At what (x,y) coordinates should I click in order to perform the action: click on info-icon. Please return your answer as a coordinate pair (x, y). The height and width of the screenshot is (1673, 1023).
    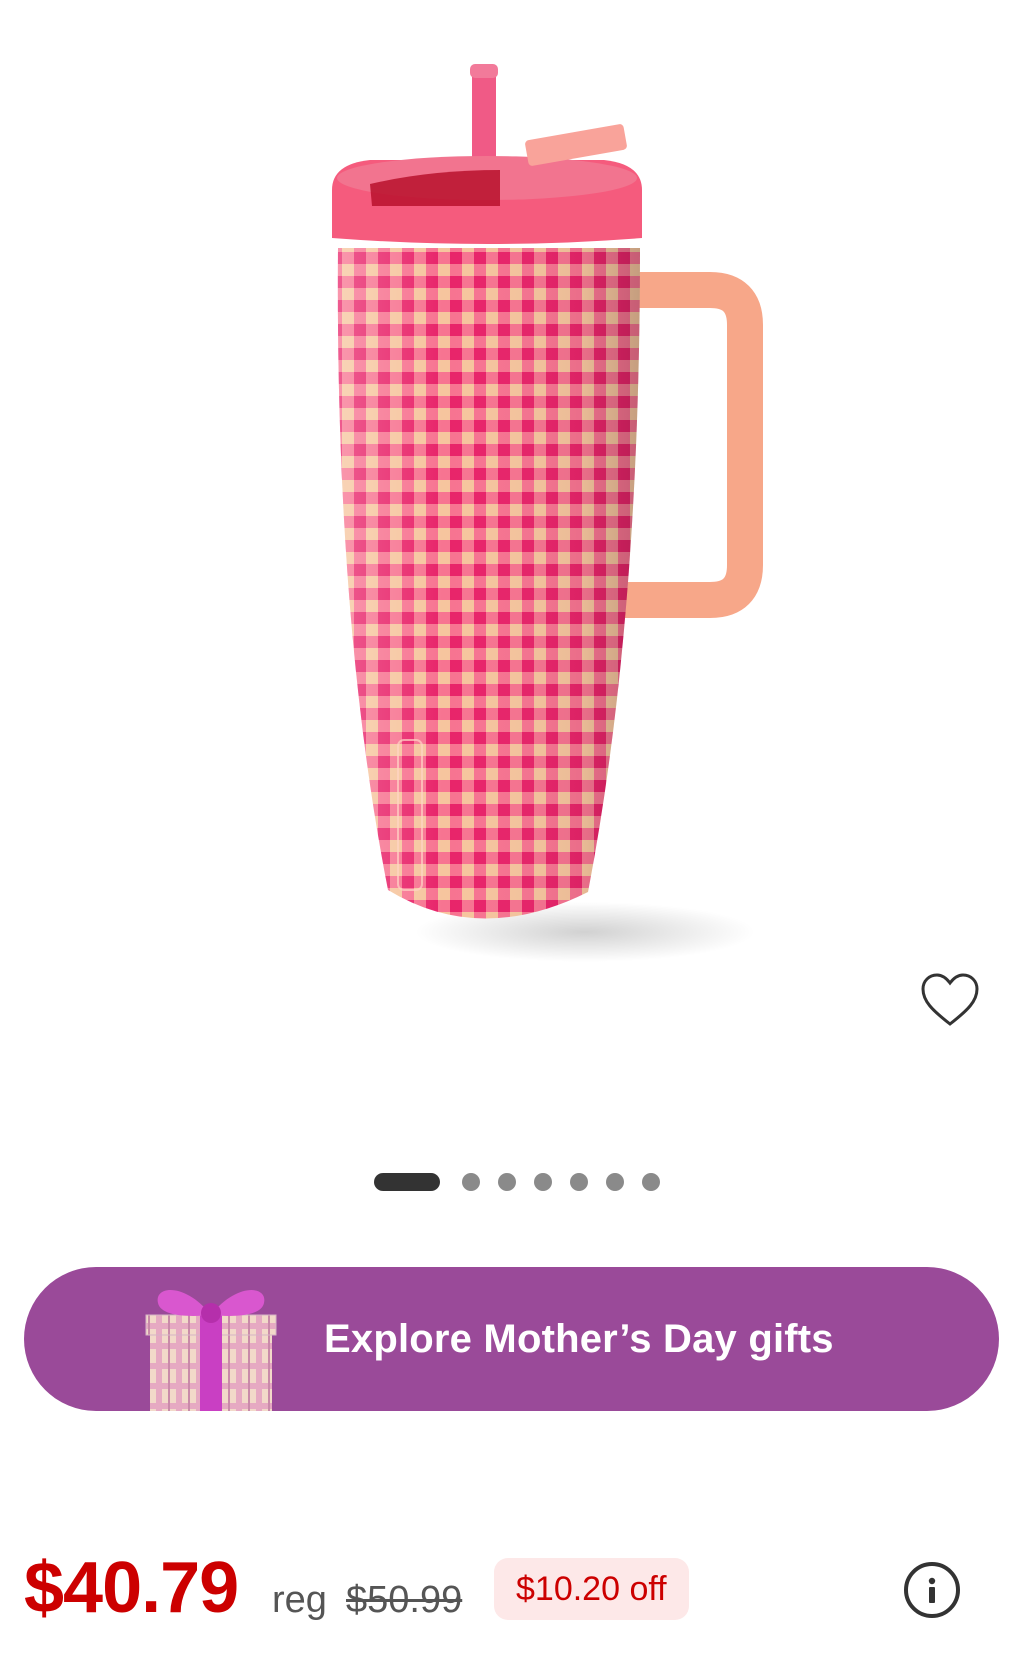
    Looking at the image, I should click on (932, 1590).